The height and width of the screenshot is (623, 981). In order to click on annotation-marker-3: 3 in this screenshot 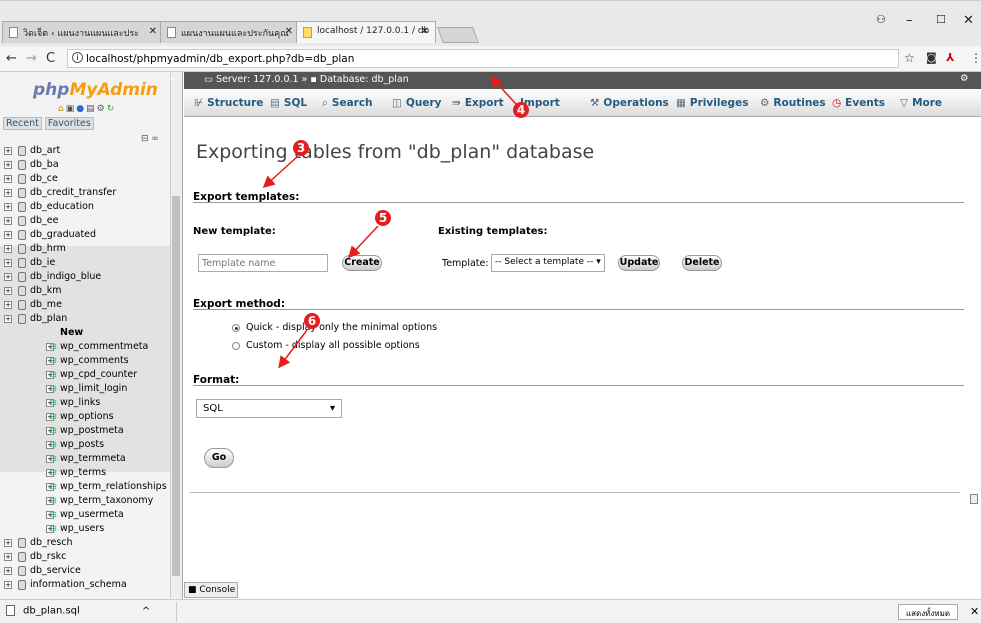, I will do `click(301, 148)`.